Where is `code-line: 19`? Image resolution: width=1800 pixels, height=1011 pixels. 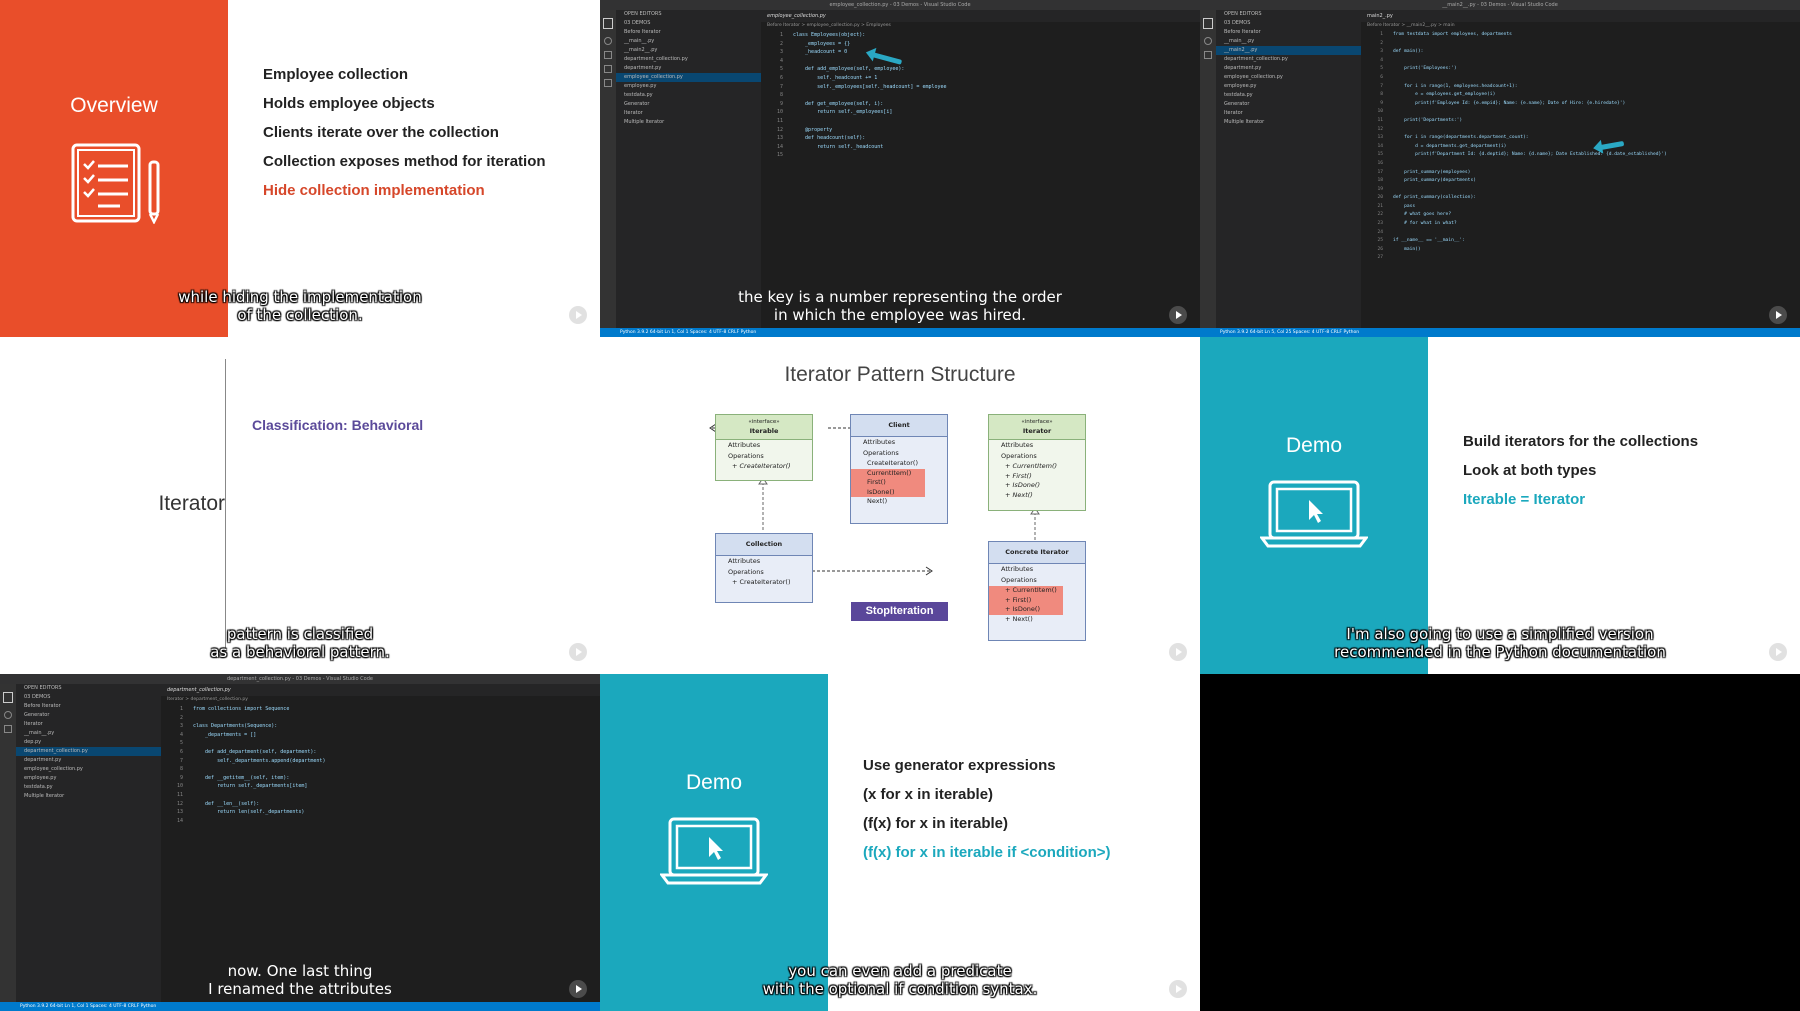
code-line: 19 is located at coordinates (1580, 190).